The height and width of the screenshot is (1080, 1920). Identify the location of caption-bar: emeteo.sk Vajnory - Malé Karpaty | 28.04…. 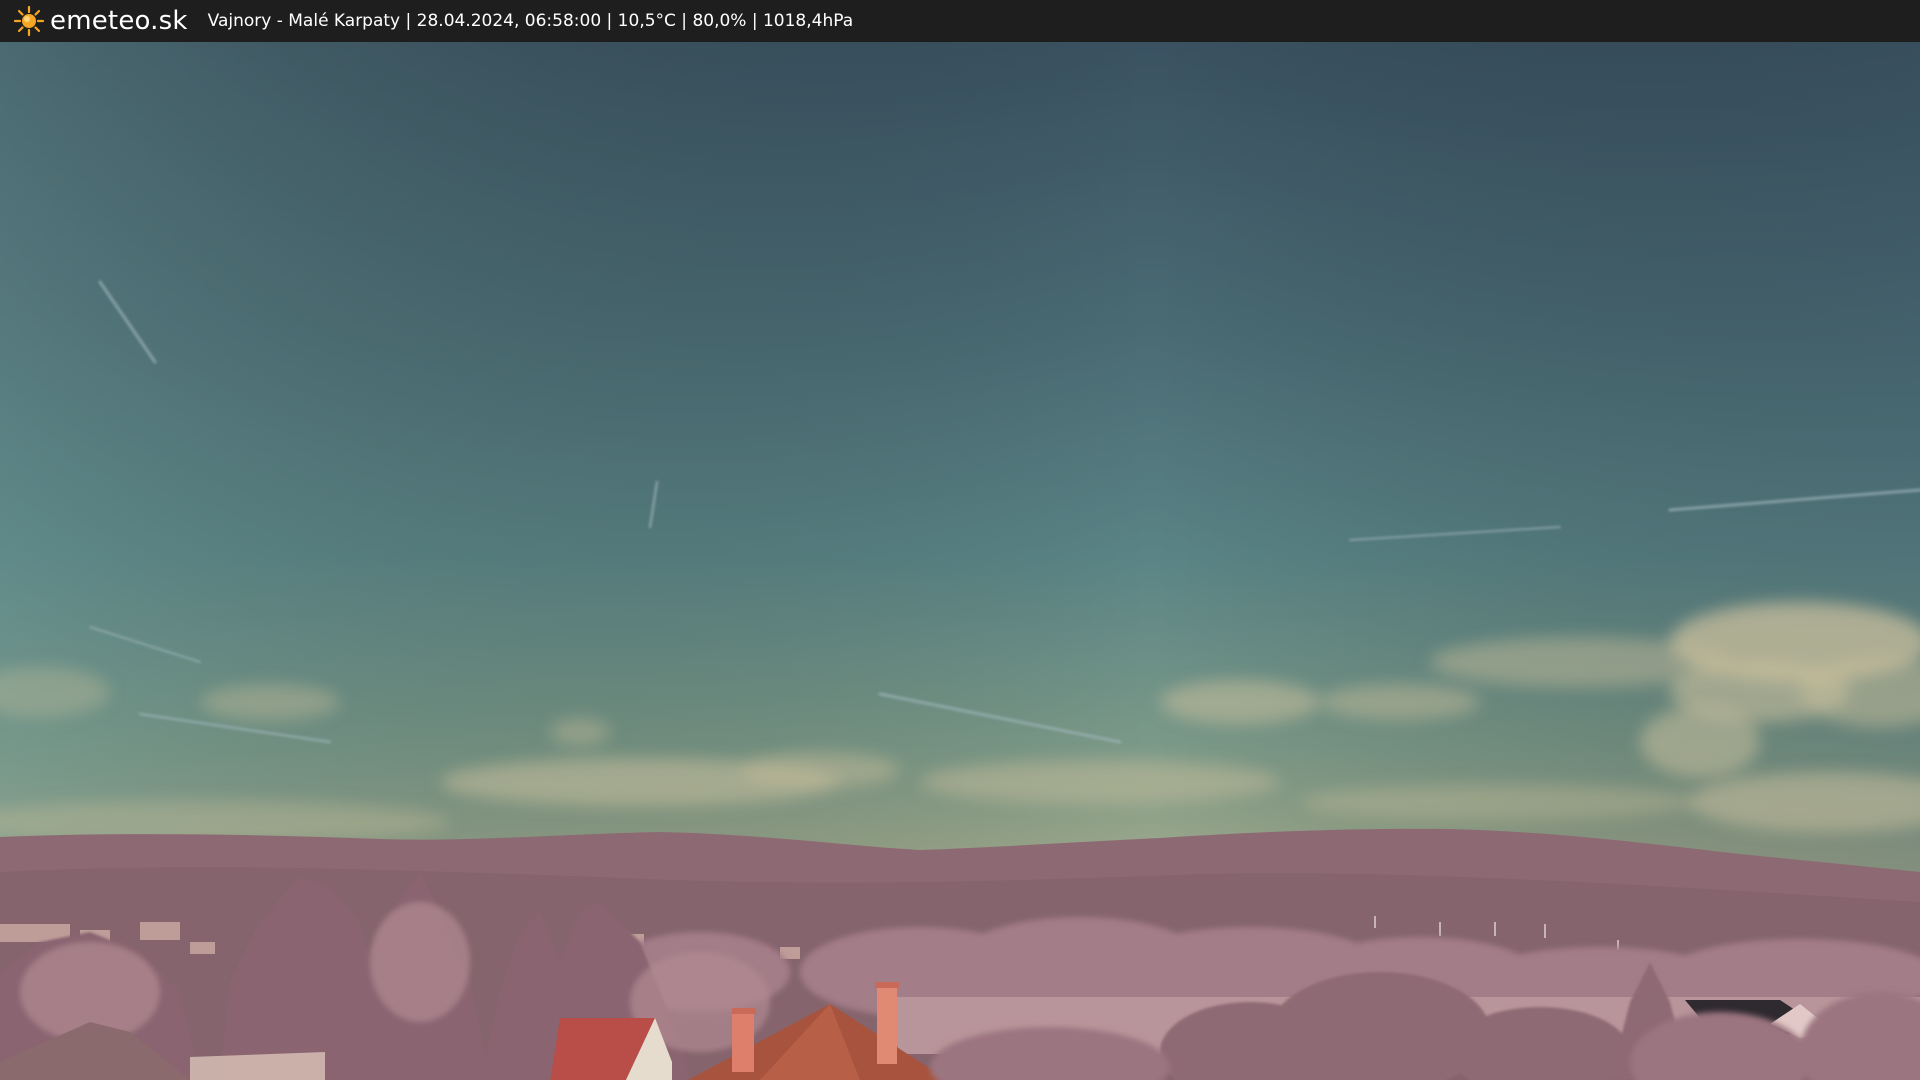
(960, 21).